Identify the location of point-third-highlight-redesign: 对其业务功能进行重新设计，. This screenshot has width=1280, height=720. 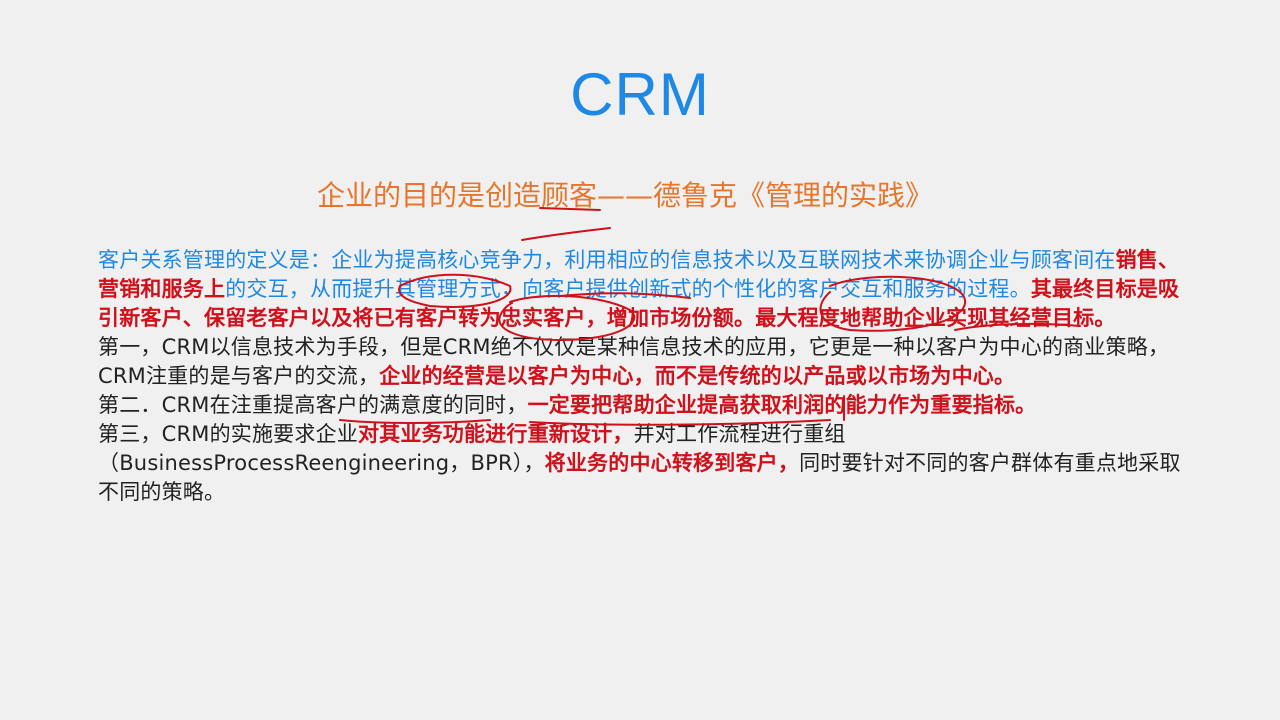
(495, 434).